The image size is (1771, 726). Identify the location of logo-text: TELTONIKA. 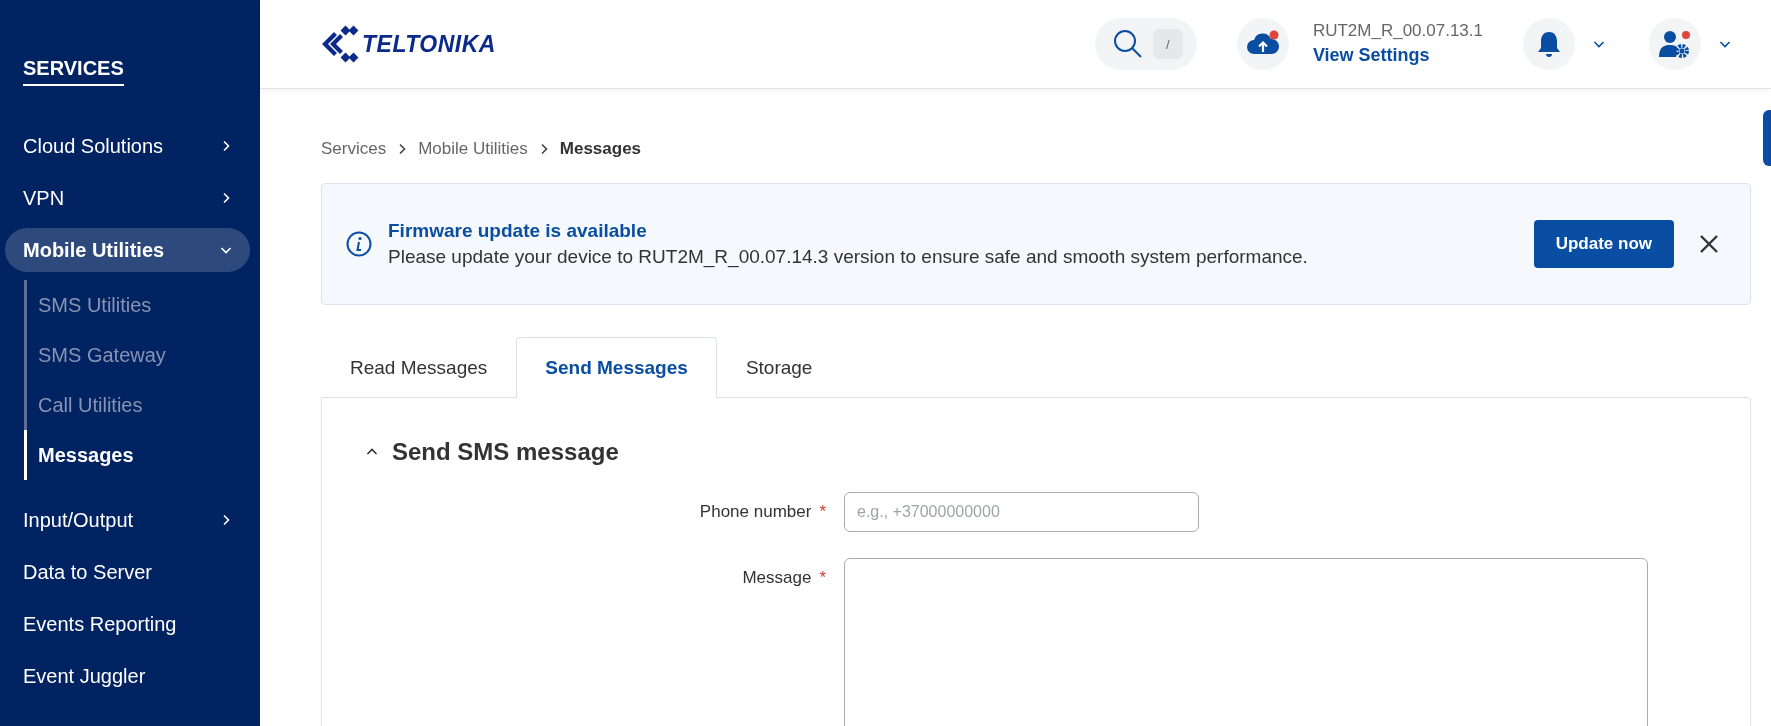
(429, 44).